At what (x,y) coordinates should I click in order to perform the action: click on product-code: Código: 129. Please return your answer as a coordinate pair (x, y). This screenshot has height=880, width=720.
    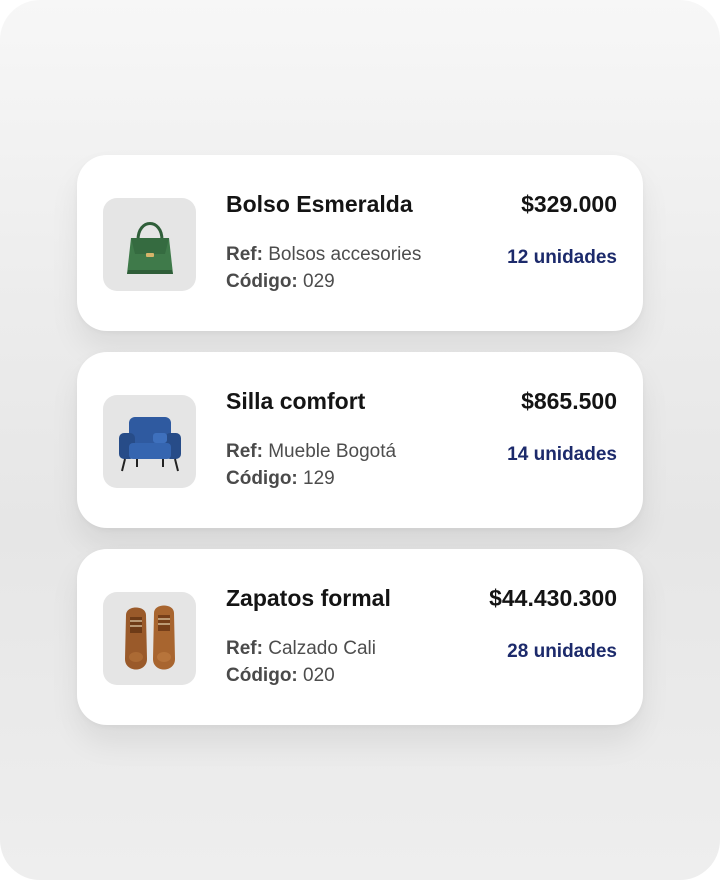
    Looking at the image, I should click on (280, 479).